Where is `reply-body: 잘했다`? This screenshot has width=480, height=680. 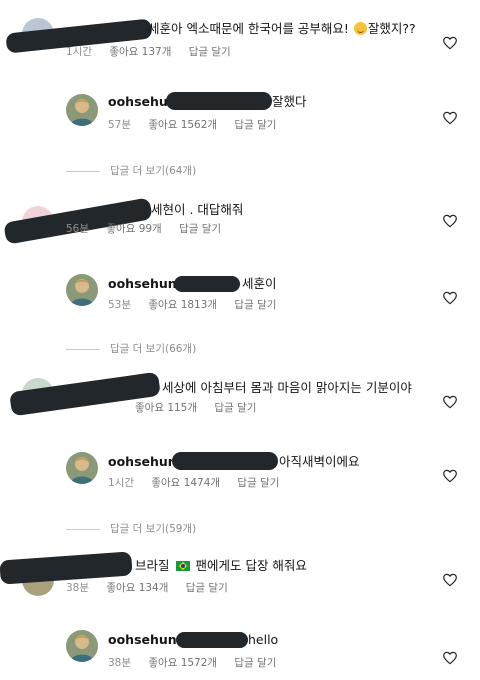
reply-body: 잘했다 is located at coordinates (289, 101).